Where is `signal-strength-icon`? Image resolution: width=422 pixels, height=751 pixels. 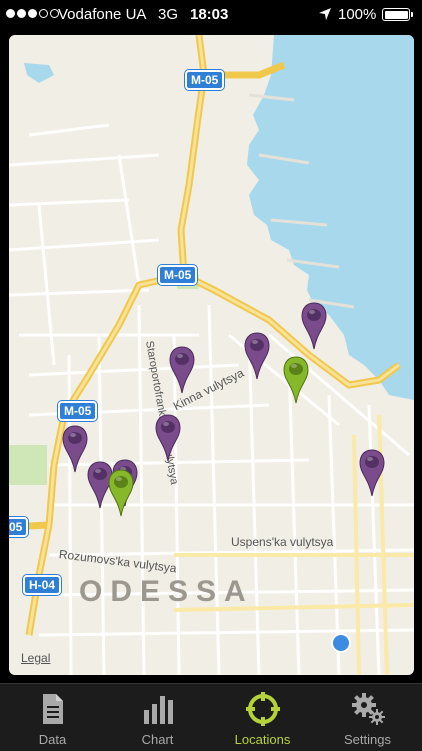 signal-strength-icon is located at coordinates (32, 13).